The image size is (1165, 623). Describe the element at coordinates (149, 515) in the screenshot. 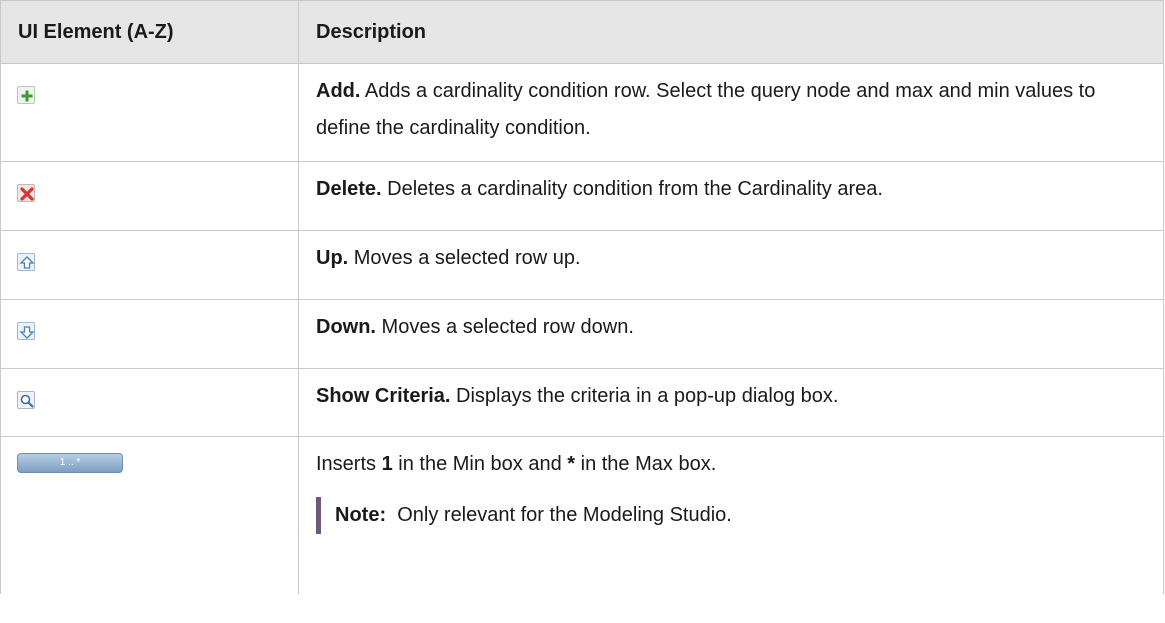

I see `icon-cell: 1 .. *` at that location.